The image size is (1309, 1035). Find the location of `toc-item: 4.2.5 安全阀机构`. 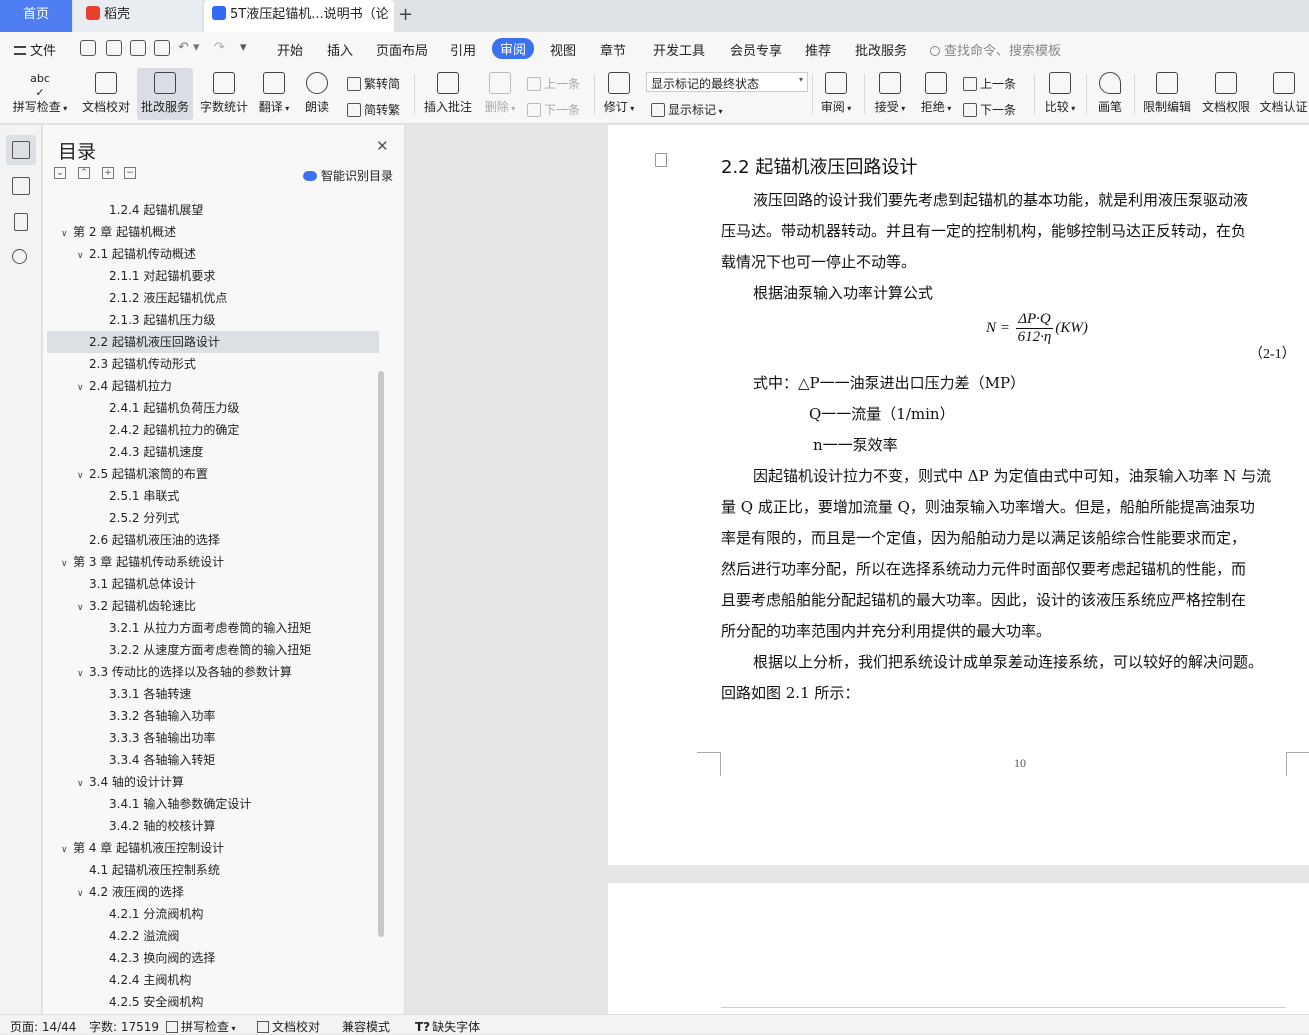

toc-item: 4.2.5 安全阀机构 is located at coordinates (213, 999).